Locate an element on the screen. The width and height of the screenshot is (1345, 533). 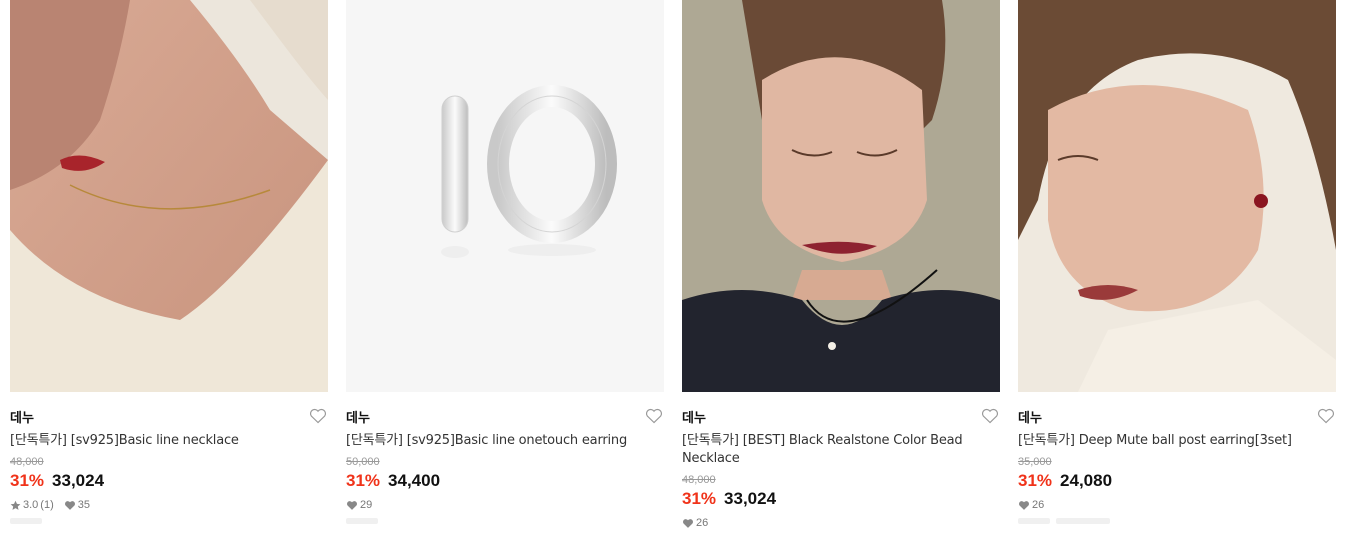
rating-value: 3.0 is located at coordinates (31, 505).